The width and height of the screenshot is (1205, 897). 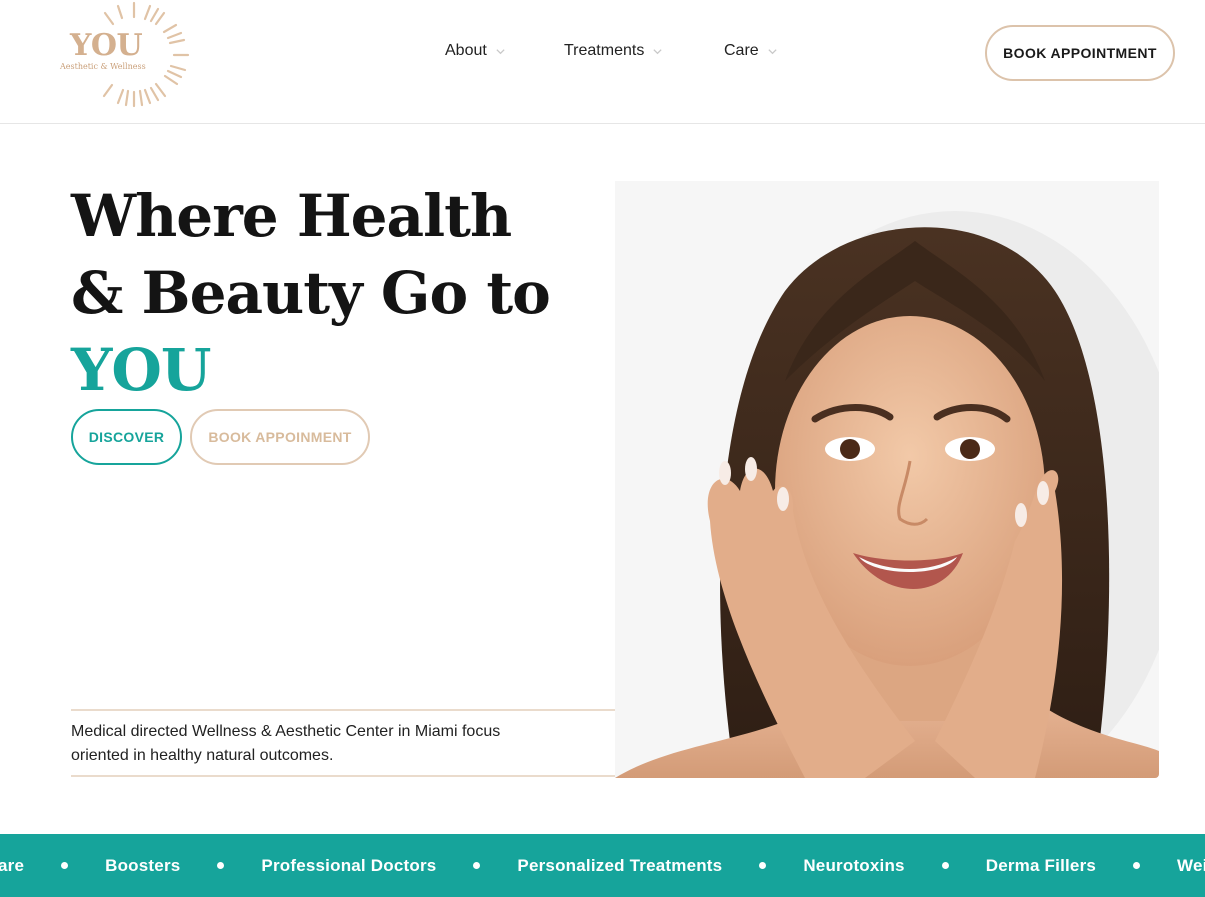 I want to click on ticker-item: Neurotoxins, so click(x=853, y=866).